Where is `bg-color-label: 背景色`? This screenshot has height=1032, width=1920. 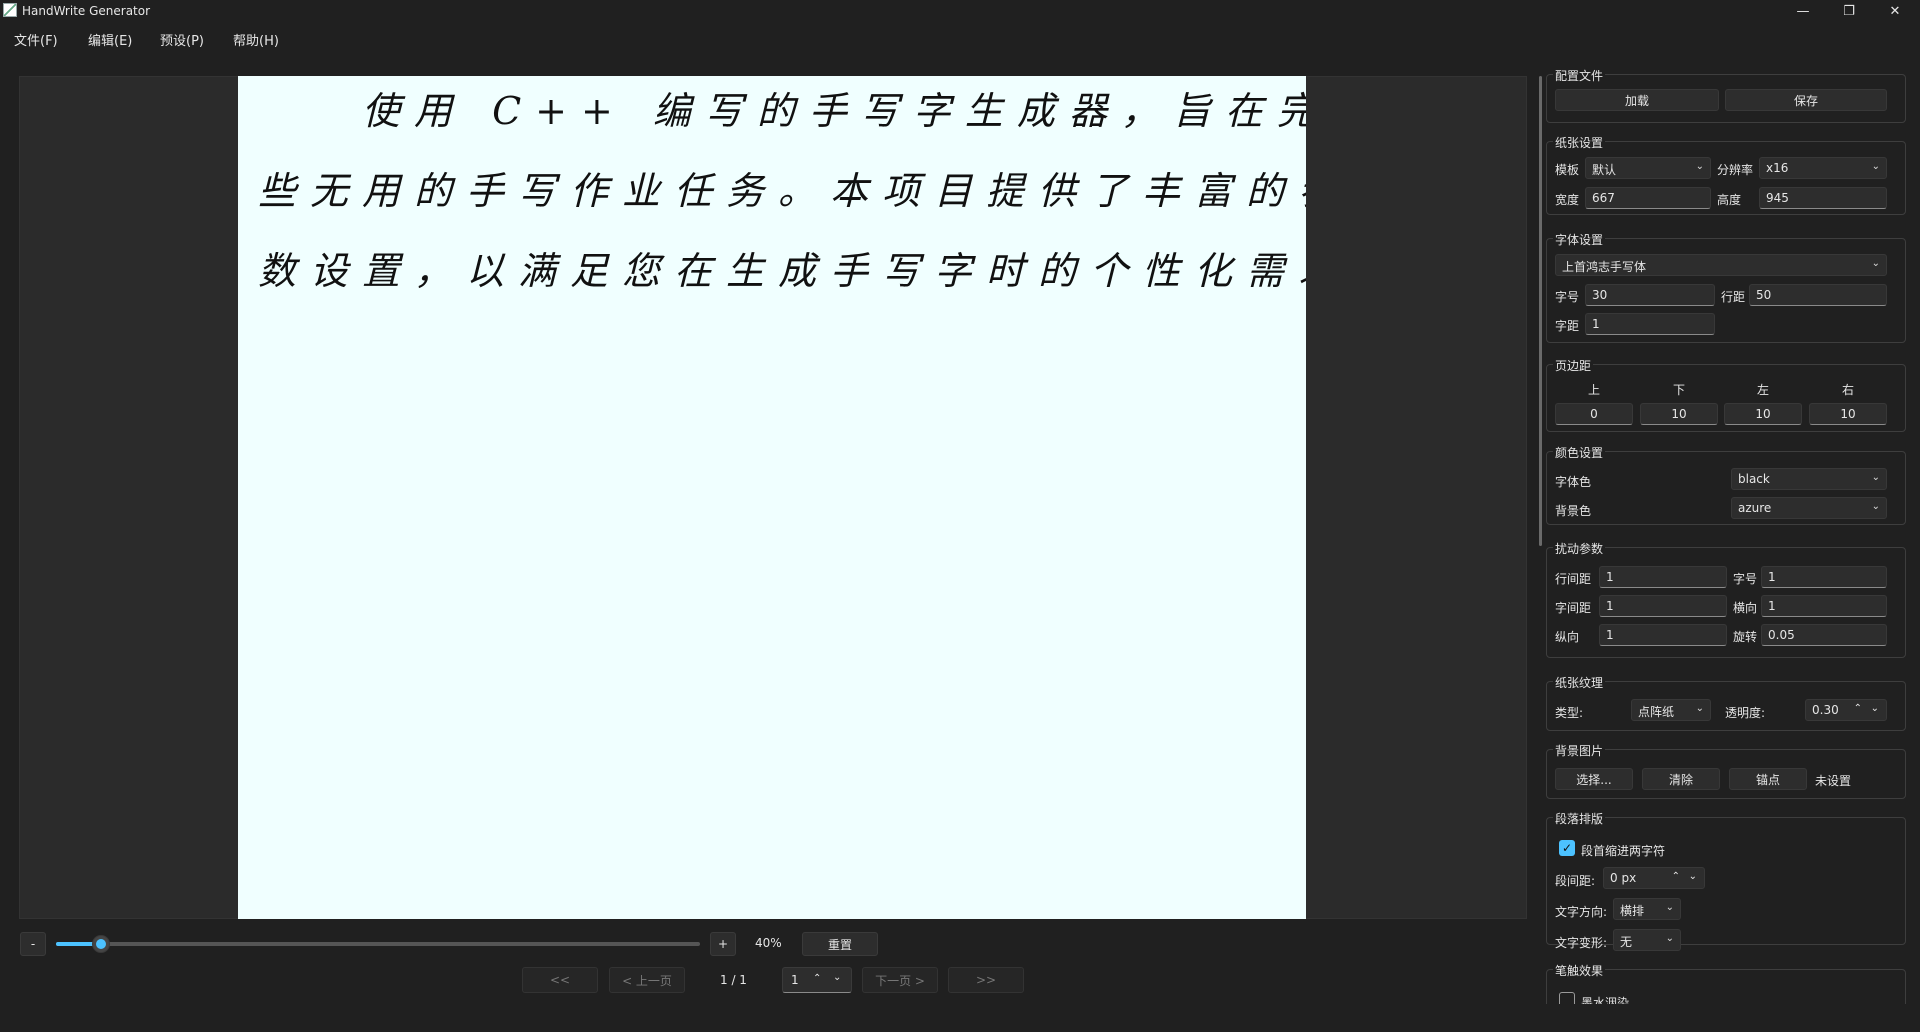 bg-color-label: 背景色 is located at coordinates (1573, 511).